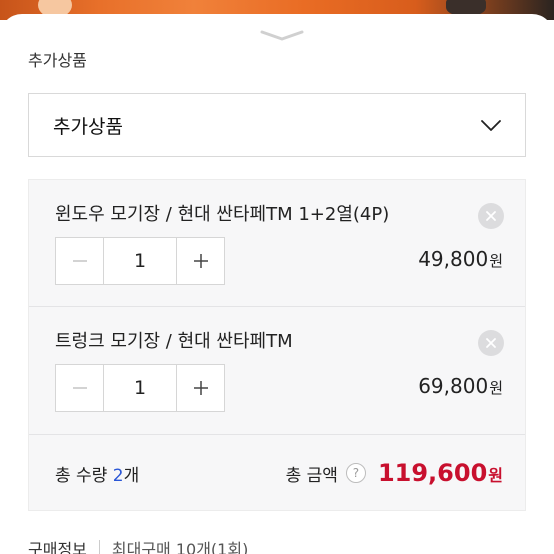  What do you see at coordinates (180, 547) in the screenshot?
I see `purchase-info-value: 최대구매 10개(1회)` at bounding box center [180, 547].